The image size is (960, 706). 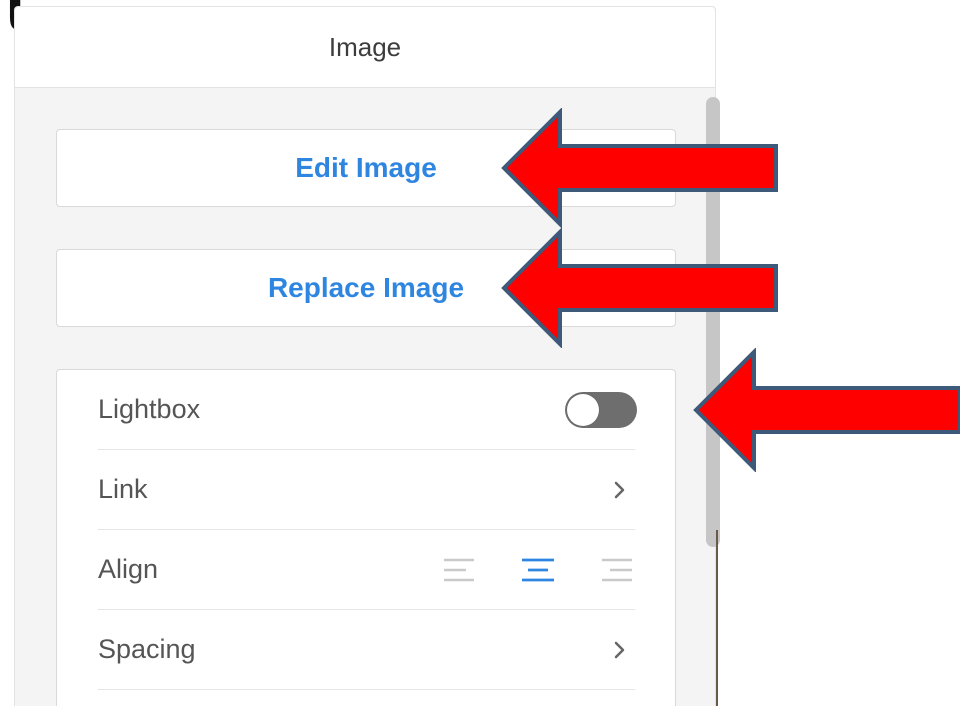 What do you see at coordinates (460, 570) in the screenshot?
I see `align-left-icon` at bounding box center [460, 570].